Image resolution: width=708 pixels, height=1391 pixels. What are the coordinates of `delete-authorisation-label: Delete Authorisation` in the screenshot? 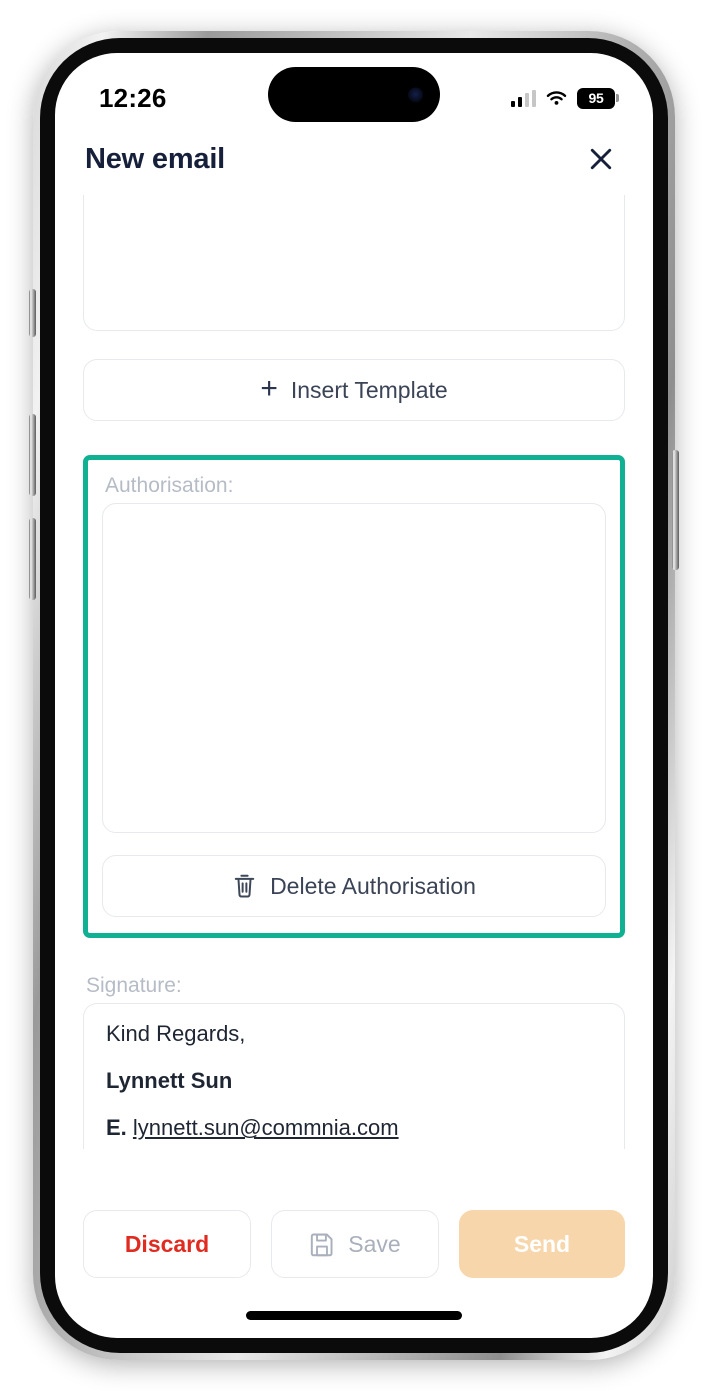 It's located at (373, 885).